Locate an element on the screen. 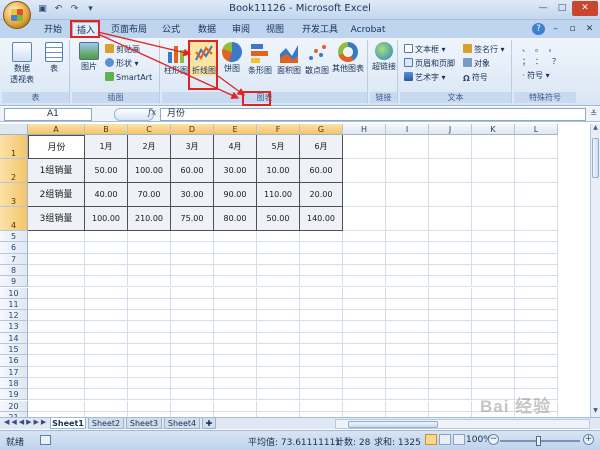  horizontal-scrollbar is located at coordinates (462, 424).